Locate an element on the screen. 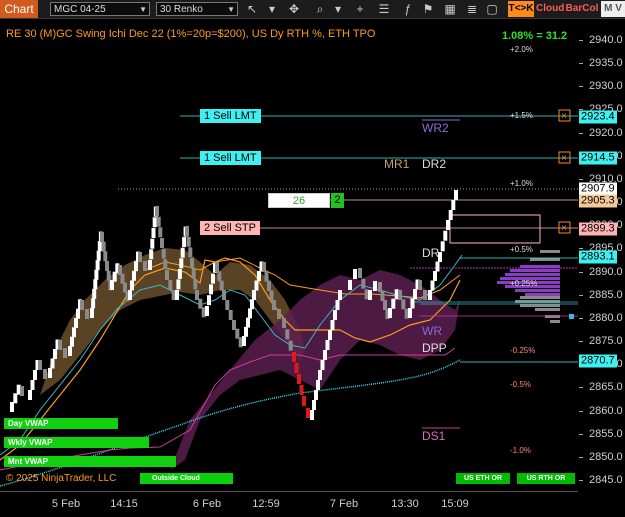 The width and height of the screenshot is (625, 517). position-count: 2 is located at coordinates (337, 200).